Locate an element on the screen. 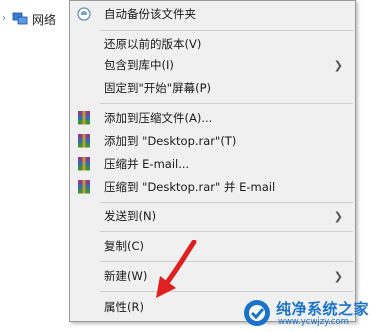 This screenshot has height=332, width=375. menu-item-label: 压缩到 "Desktop.rar" 并 E-mail is located at coordinates (190, 187).